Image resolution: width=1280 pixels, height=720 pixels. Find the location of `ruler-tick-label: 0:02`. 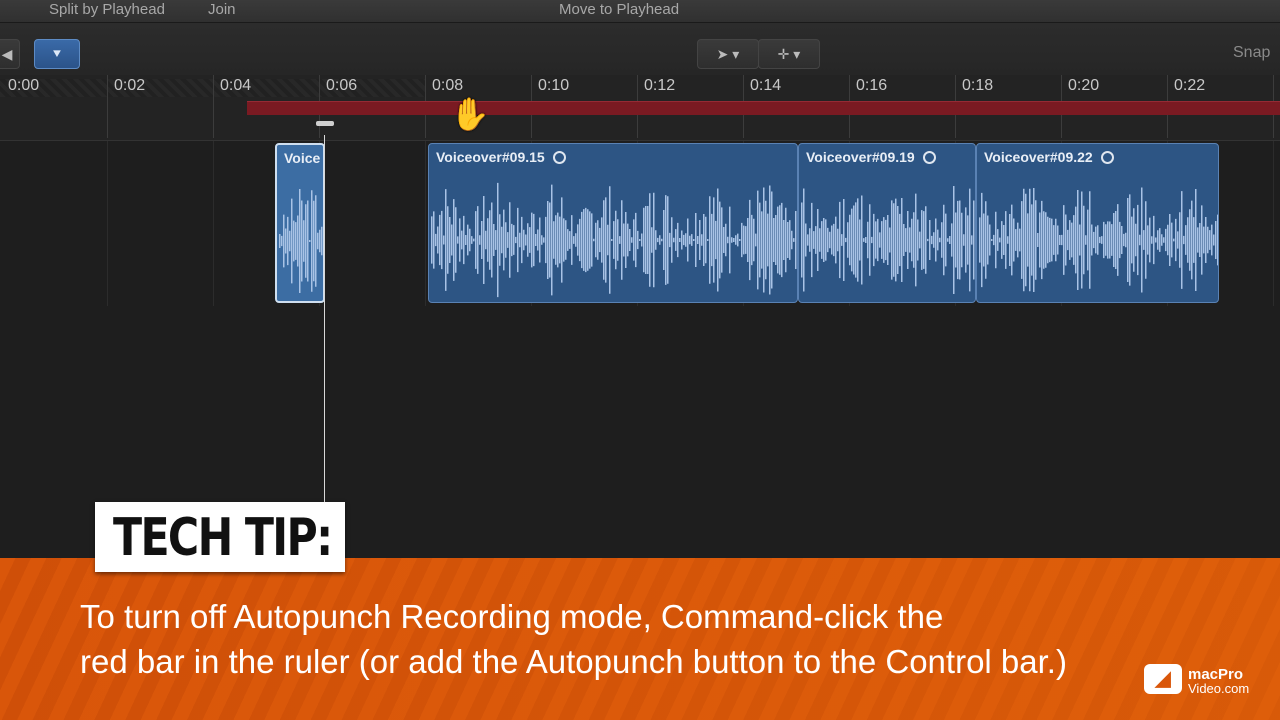

ruler-tick-label: 0:02 is located at coordinates (130, 85).